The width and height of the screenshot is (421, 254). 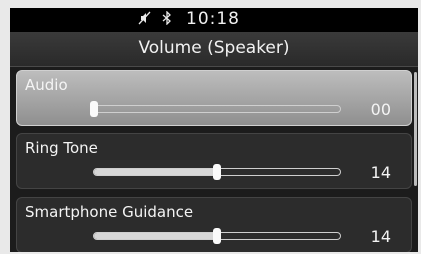 What do you see at coordinates (415, 129) in the screenshot?
I see `scrollbar` at bounding box center [415, 129].